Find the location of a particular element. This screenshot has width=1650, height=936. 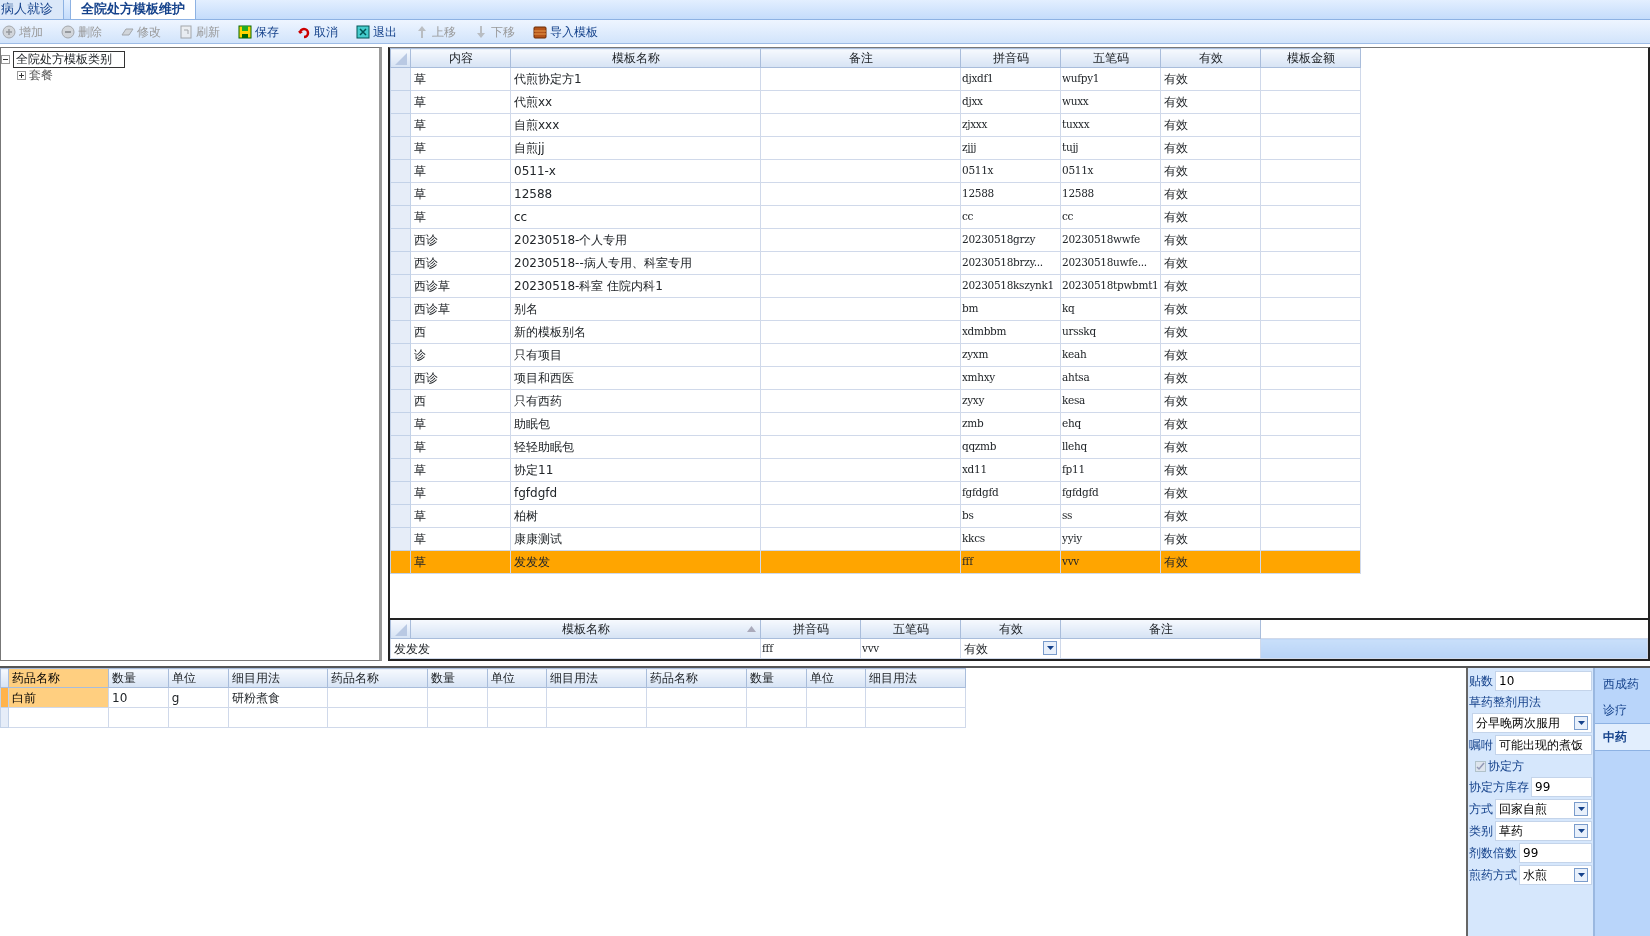

table-cell: cc is located at coordinates (635, 217).